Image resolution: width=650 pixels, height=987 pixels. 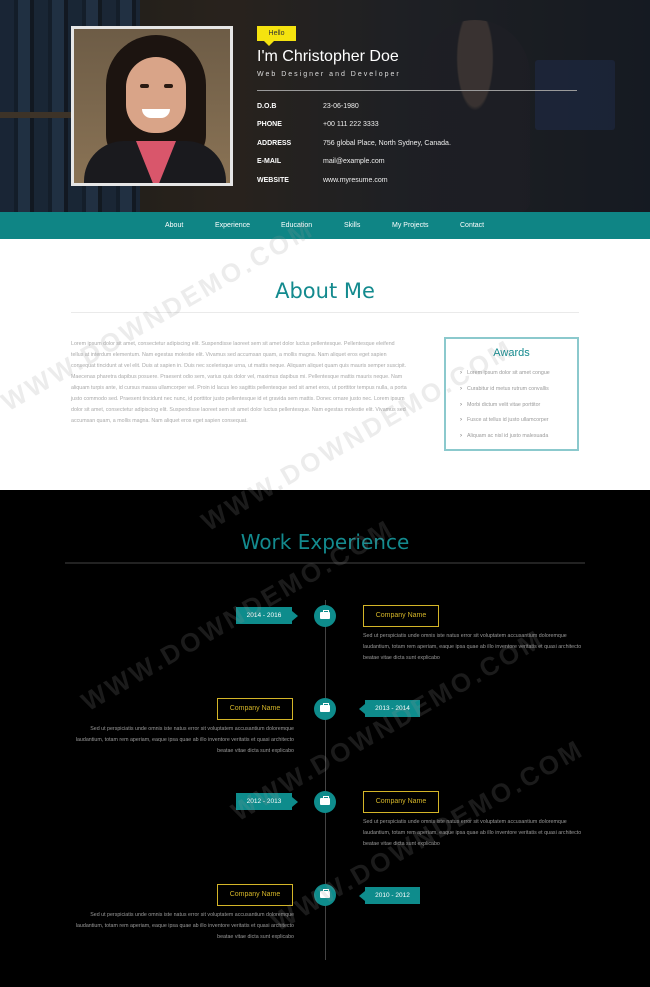 What do you see at coordinates (422, 164) in the screenshot?
I see `info-row-email: E-MAIL mail@example.com` at bounding box center [422, 164].